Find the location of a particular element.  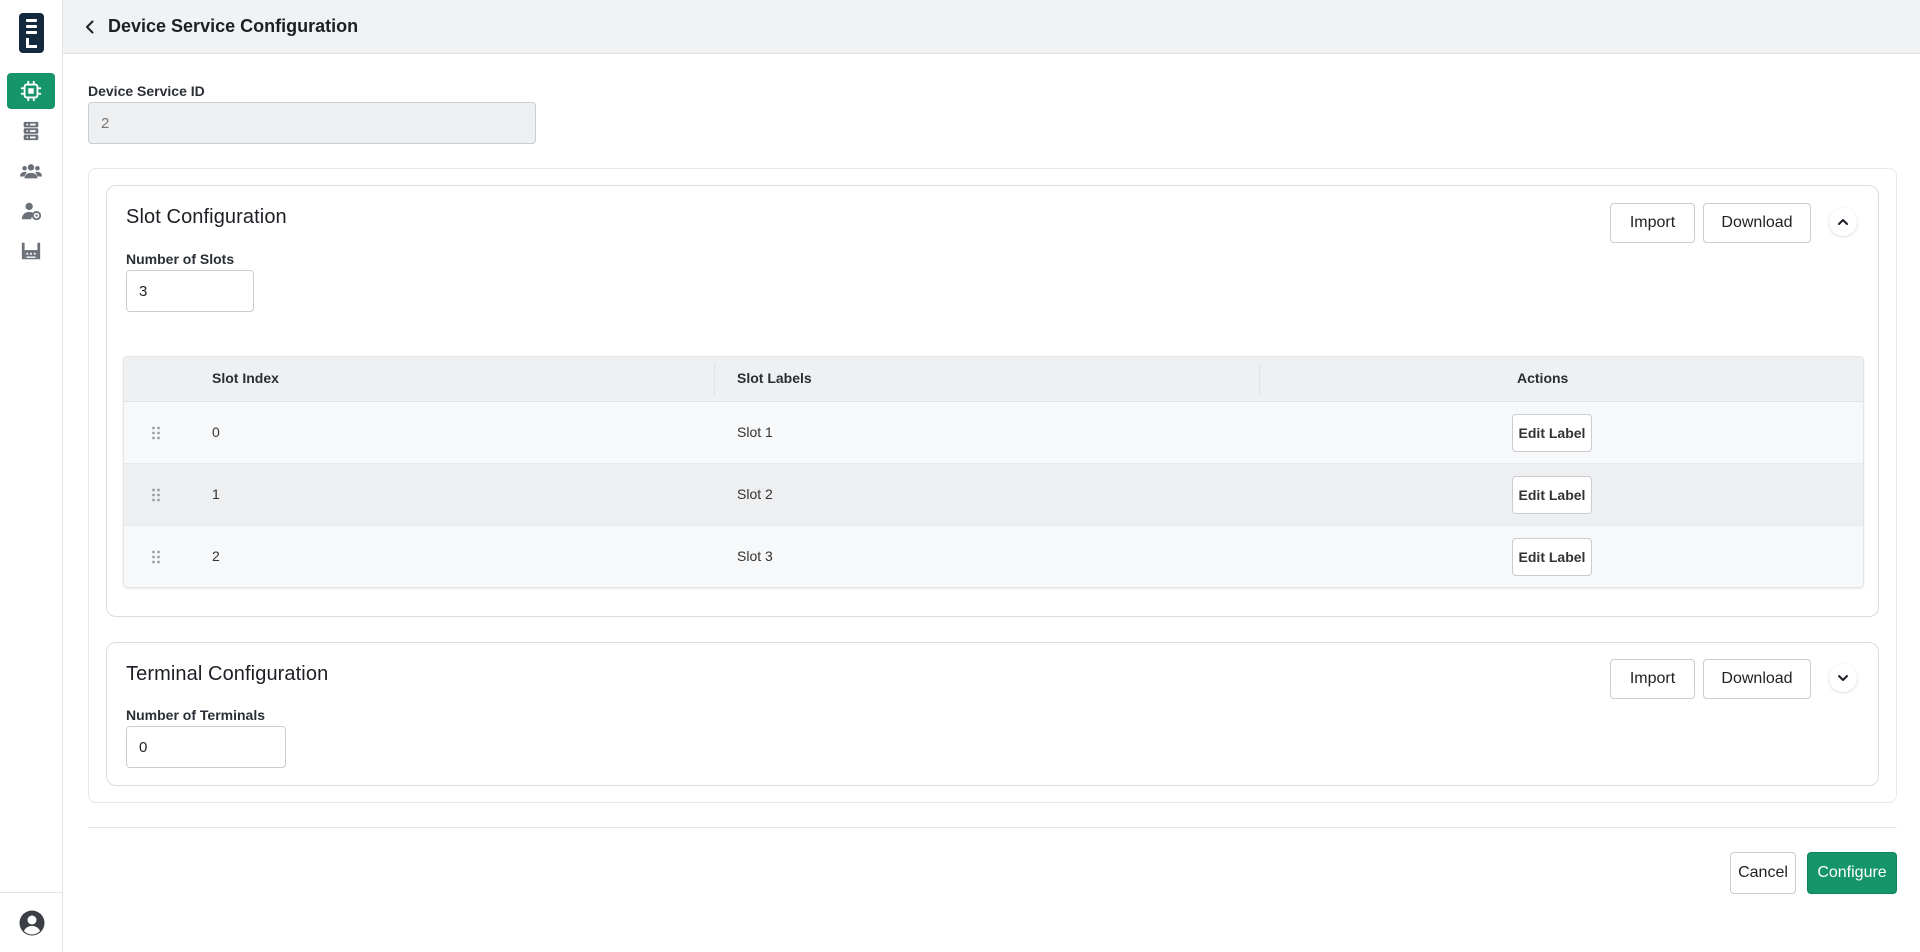

sidebar-item-servers is located at coordinates (31, 131).